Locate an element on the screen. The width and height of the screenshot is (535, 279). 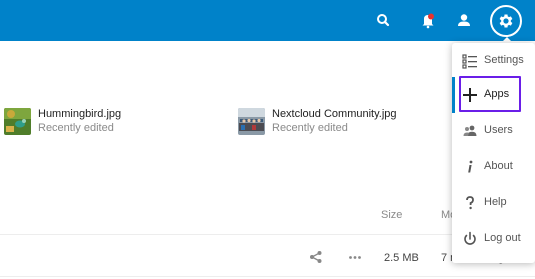
file-name: Nextcloud Community.jpg is located at coordinates (334, 114).